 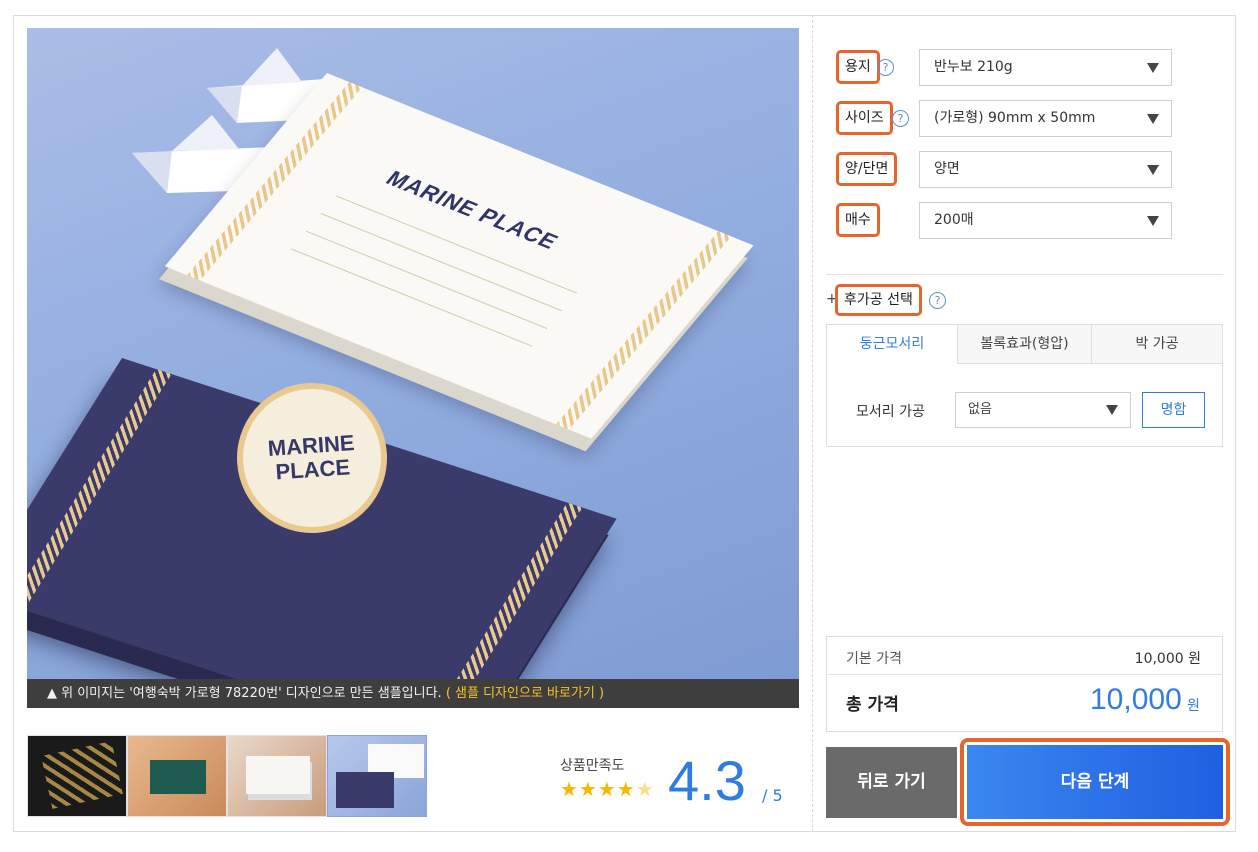 What do you see at coordinates (1045, 169) in the screenshot?
I see `sides-select: 양면` at bounding box center [1045, 169].